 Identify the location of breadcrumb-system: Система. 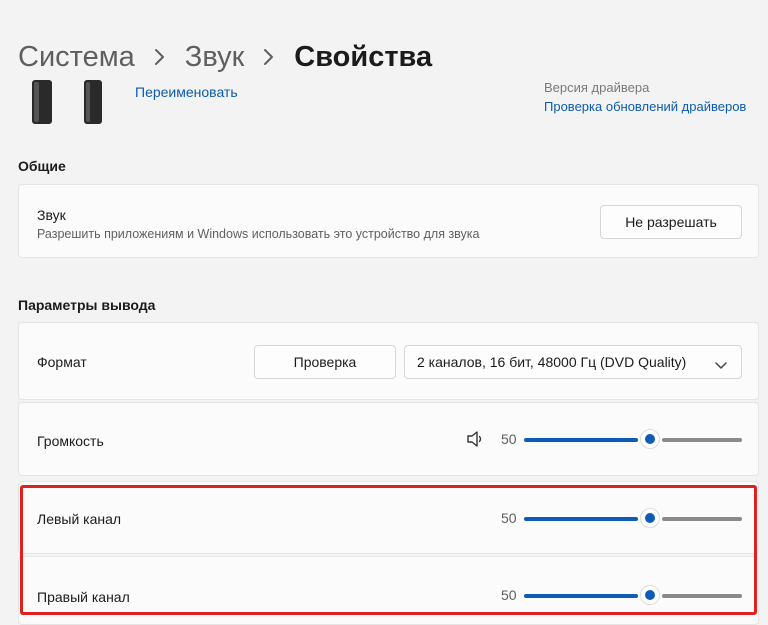
(76, 57).